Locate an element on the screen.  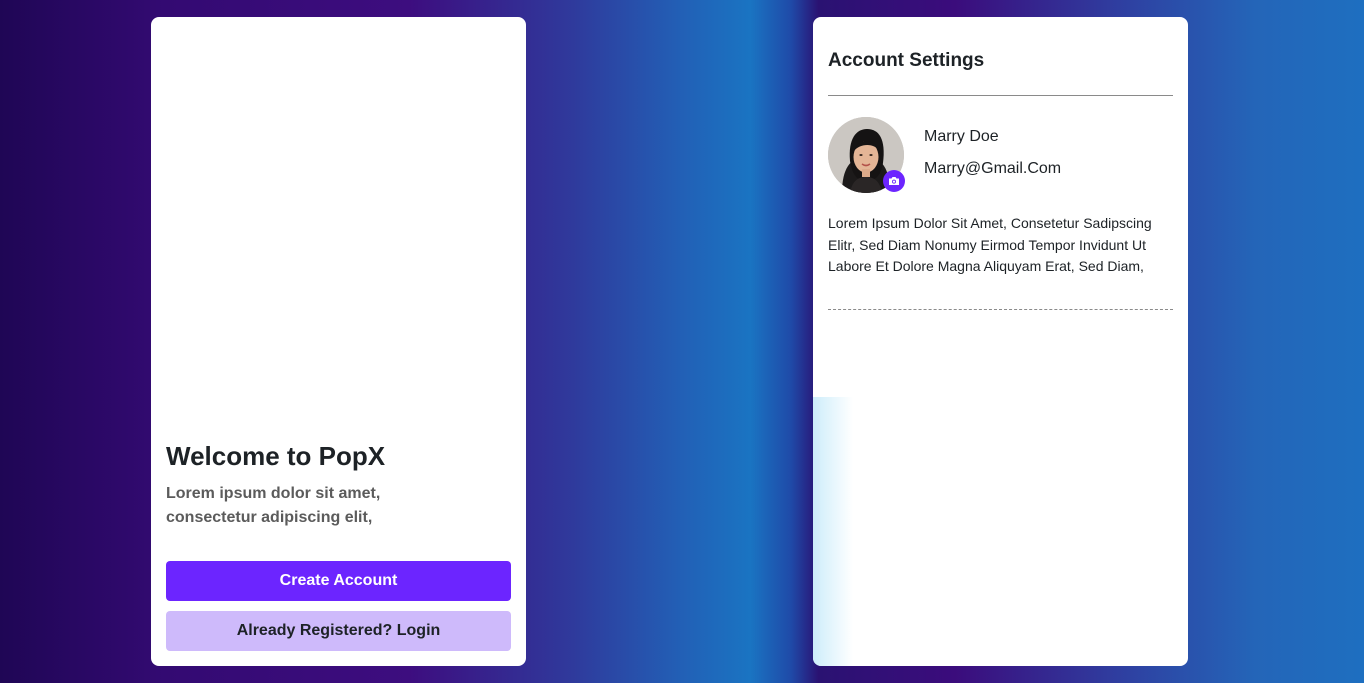
page-title: Account Settings is located at coordinates (906, 60).